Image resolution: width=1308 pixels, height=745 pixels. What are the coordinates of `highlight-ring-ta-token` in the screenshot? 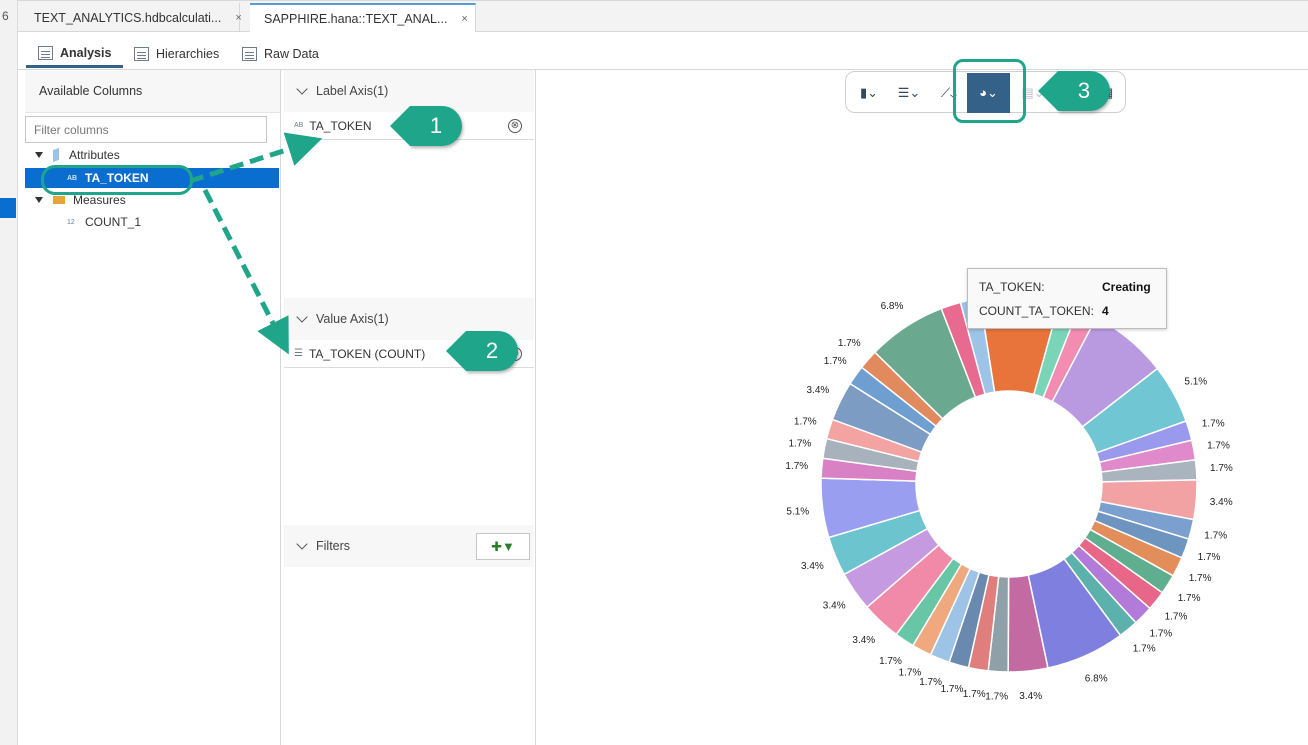 It's located at (117, 180).